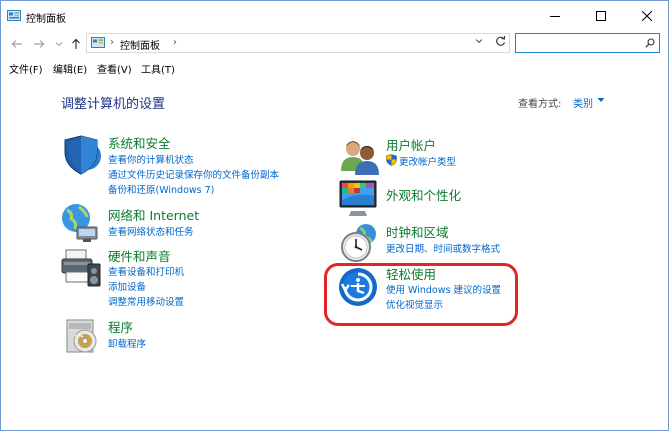 The height and width of the screenshot is (431, 669). What do you see at coordinates (153, 214) in the screenshot?
I see `category-title-network-internet: 网络和 Internet` at bounding box center [153, 214].